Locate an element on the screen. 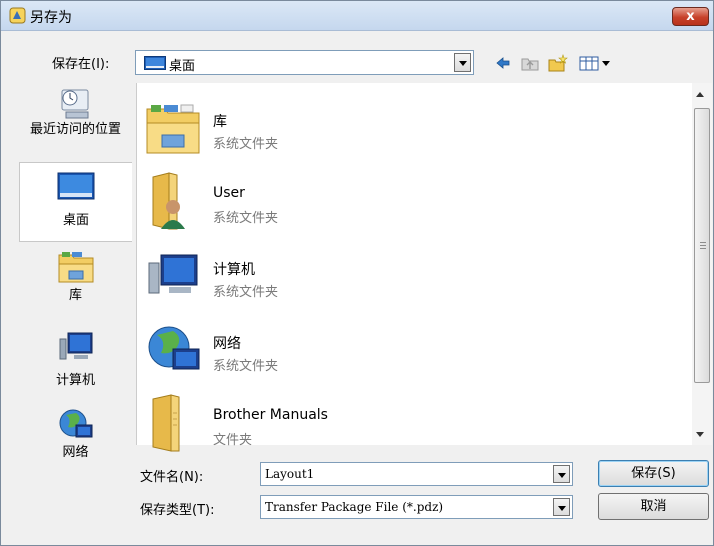  folder-icon is located at coordinates (166, 423).